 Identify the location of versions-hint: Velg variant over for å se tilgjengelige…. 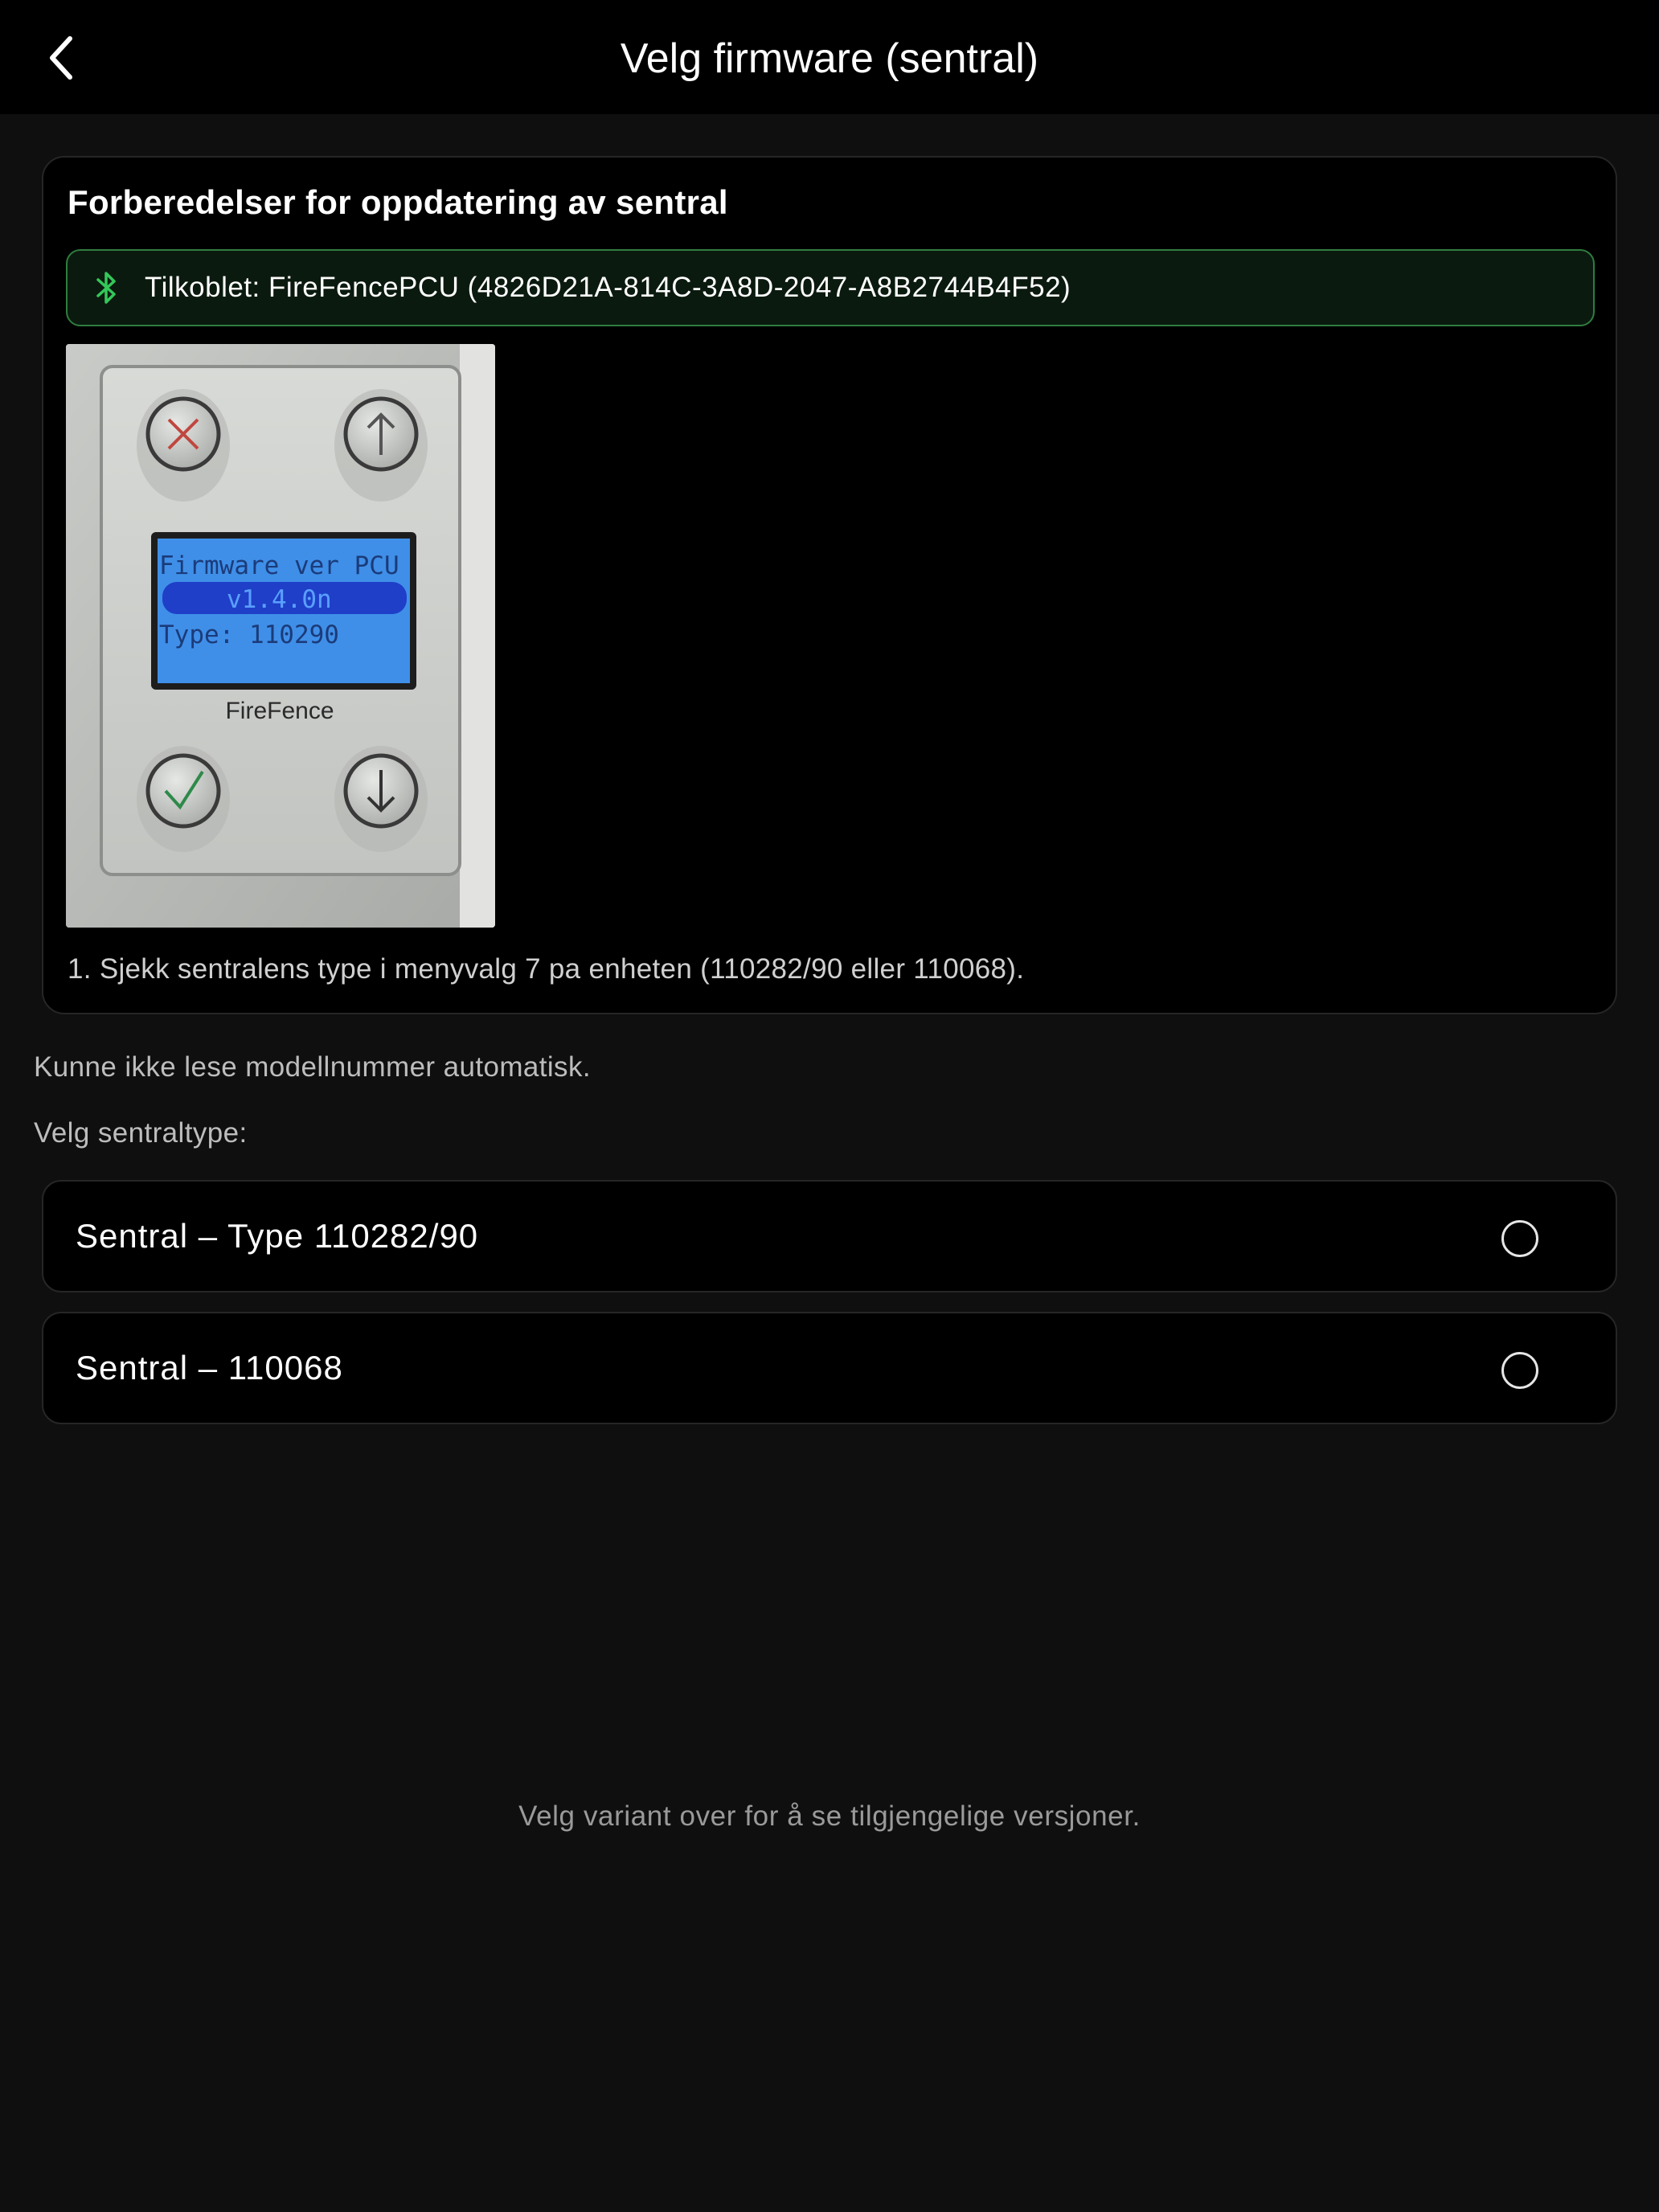
(829, 1816).